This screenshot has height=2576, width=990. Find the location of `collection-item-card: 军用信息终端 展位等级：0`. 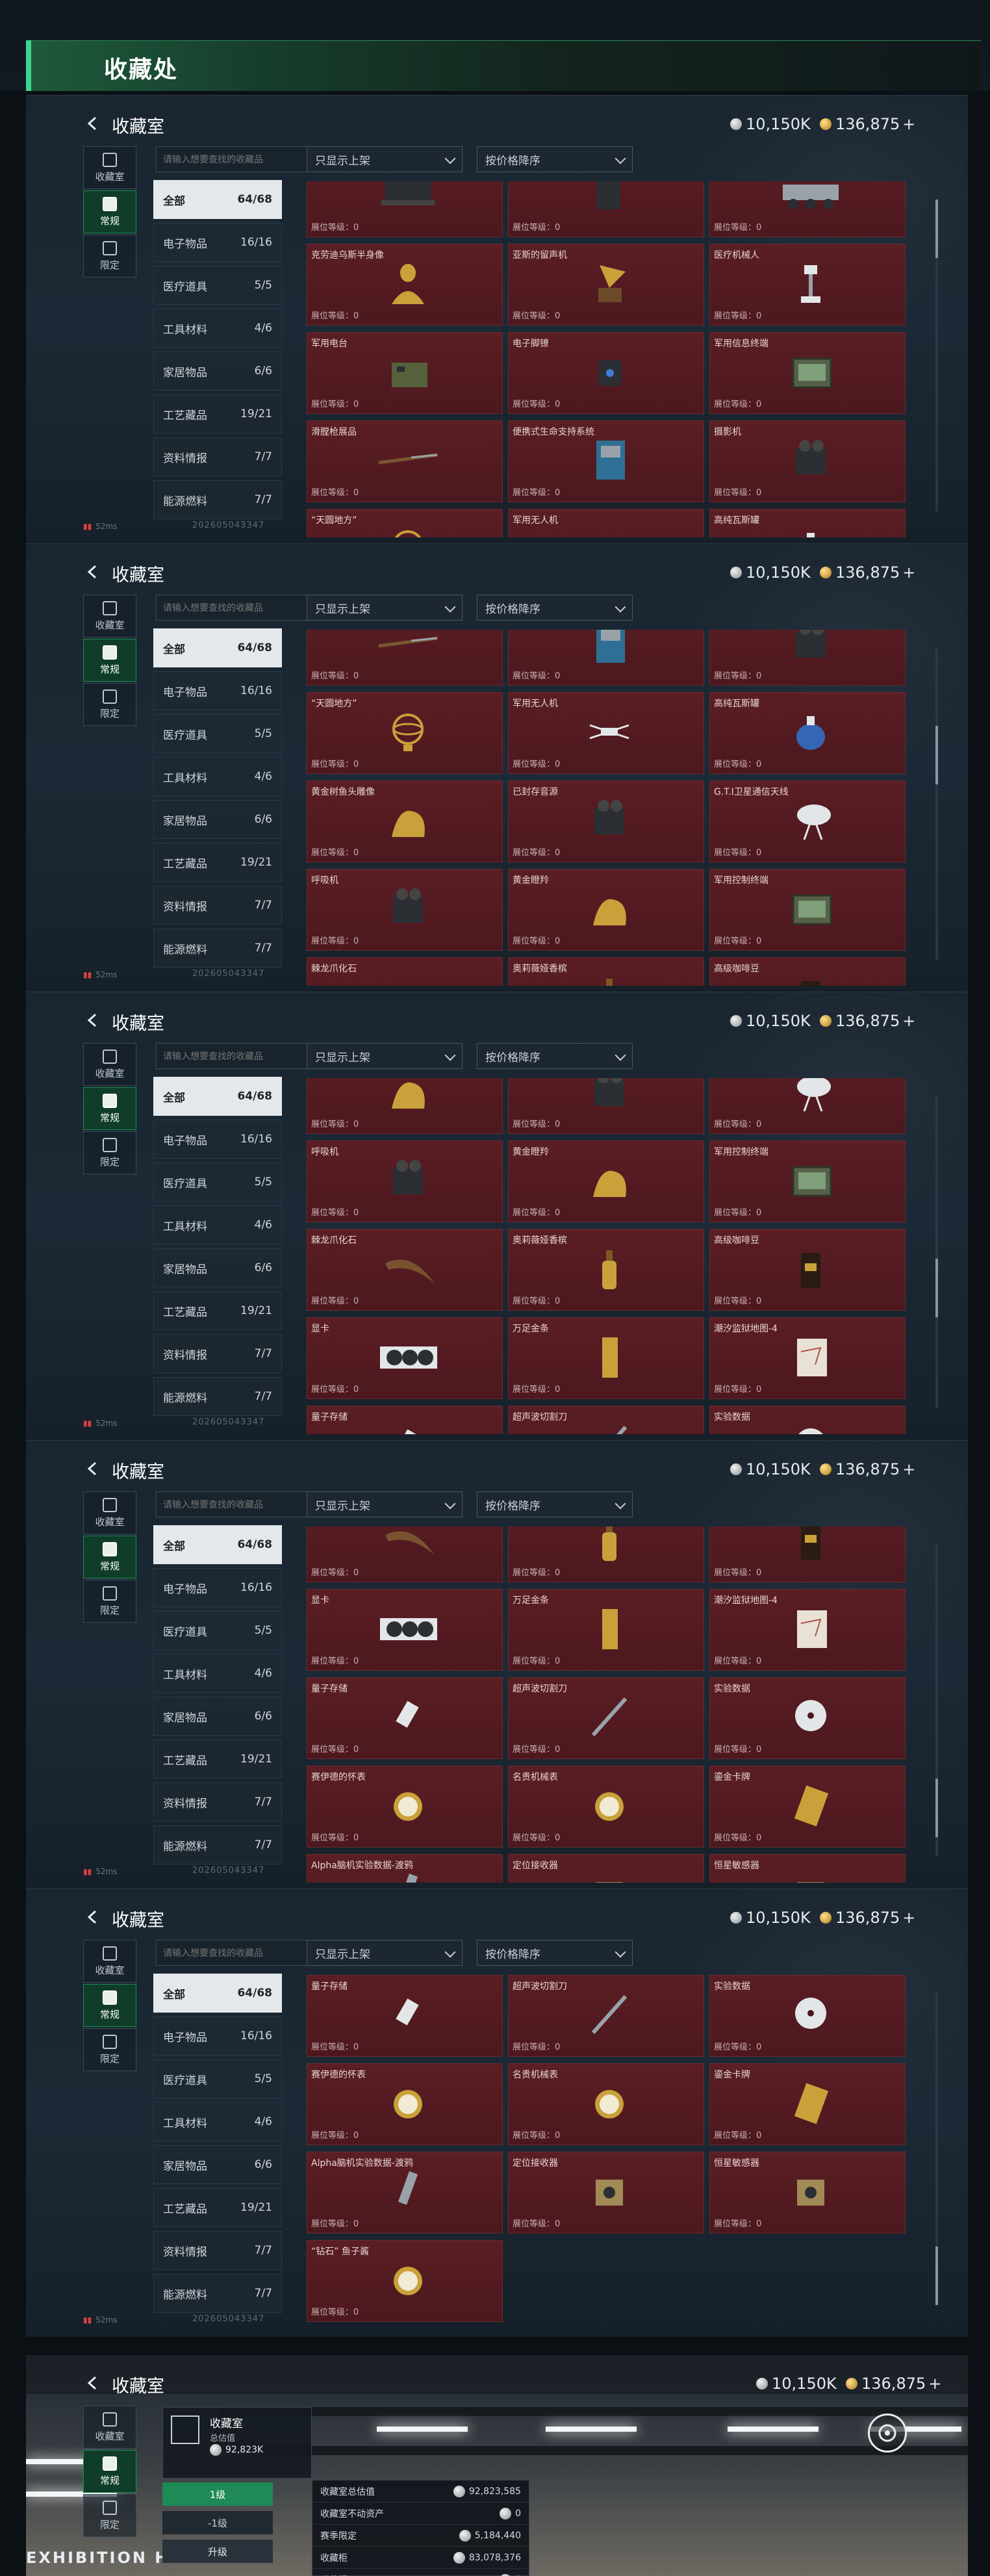

collection-item-card: 军用信息终端 展位等级：0 is located at coordinates (807, 373).